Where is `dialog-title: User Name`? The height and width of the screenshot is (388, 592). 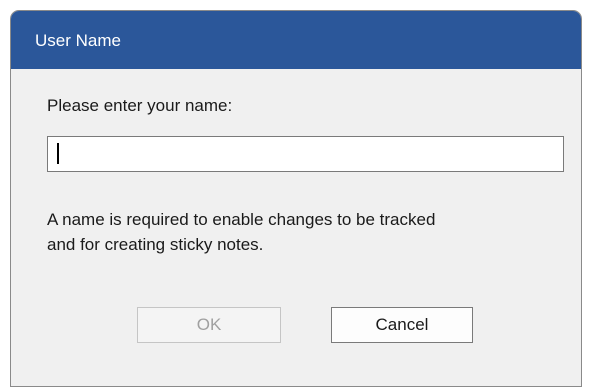 dialog-title: User Name is located at coordinates (78, 40).